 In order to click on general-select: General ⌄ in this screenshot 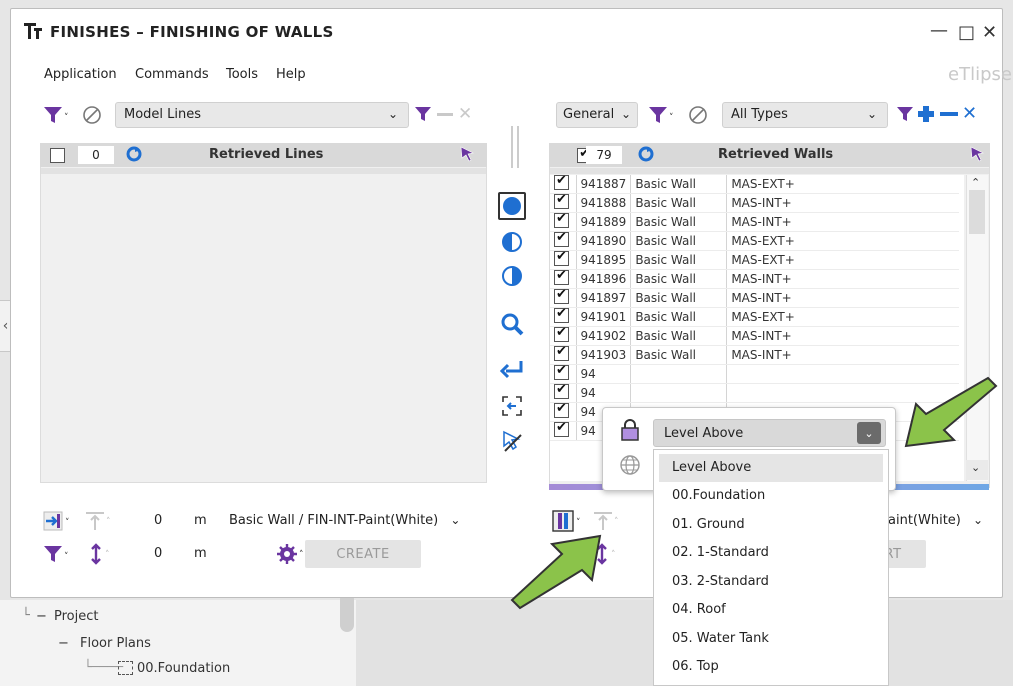, I will do `click(597, 115)`.